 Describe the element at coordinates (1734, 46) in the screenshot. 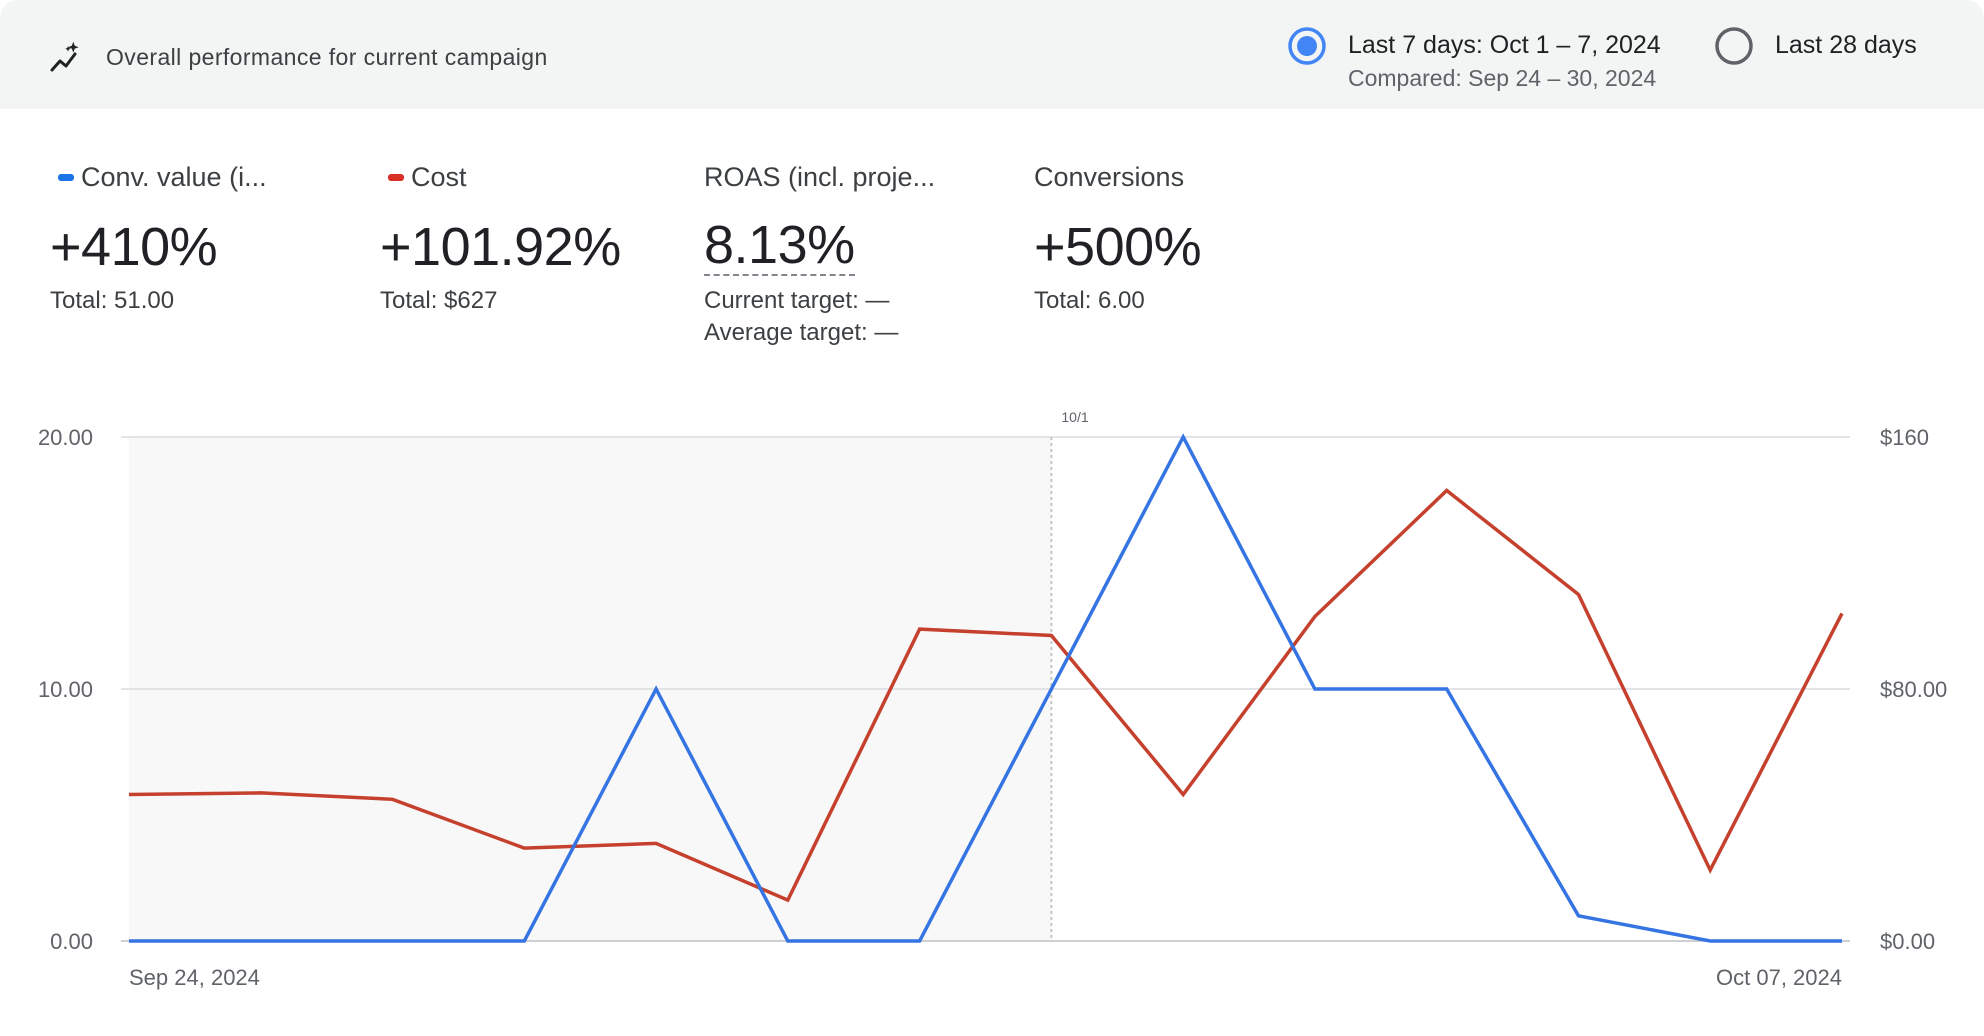

I see `radio-last-28-days` at that location.